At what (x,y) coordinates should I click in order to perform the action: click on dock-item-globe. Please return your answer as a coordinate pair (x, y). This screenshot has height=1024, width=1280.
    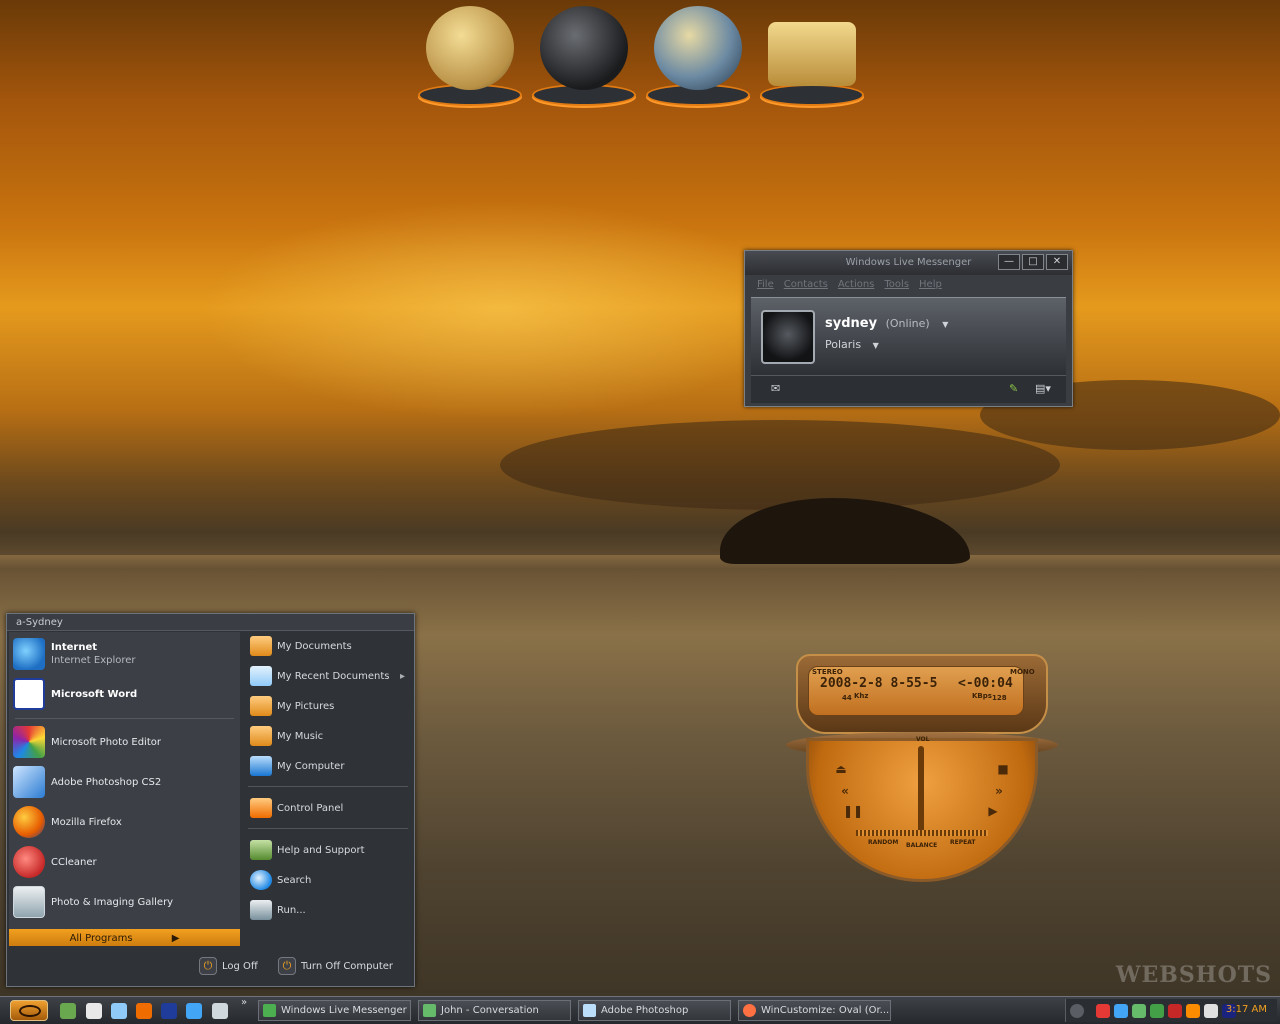
    Looking at the image, I should click on (698, 56).